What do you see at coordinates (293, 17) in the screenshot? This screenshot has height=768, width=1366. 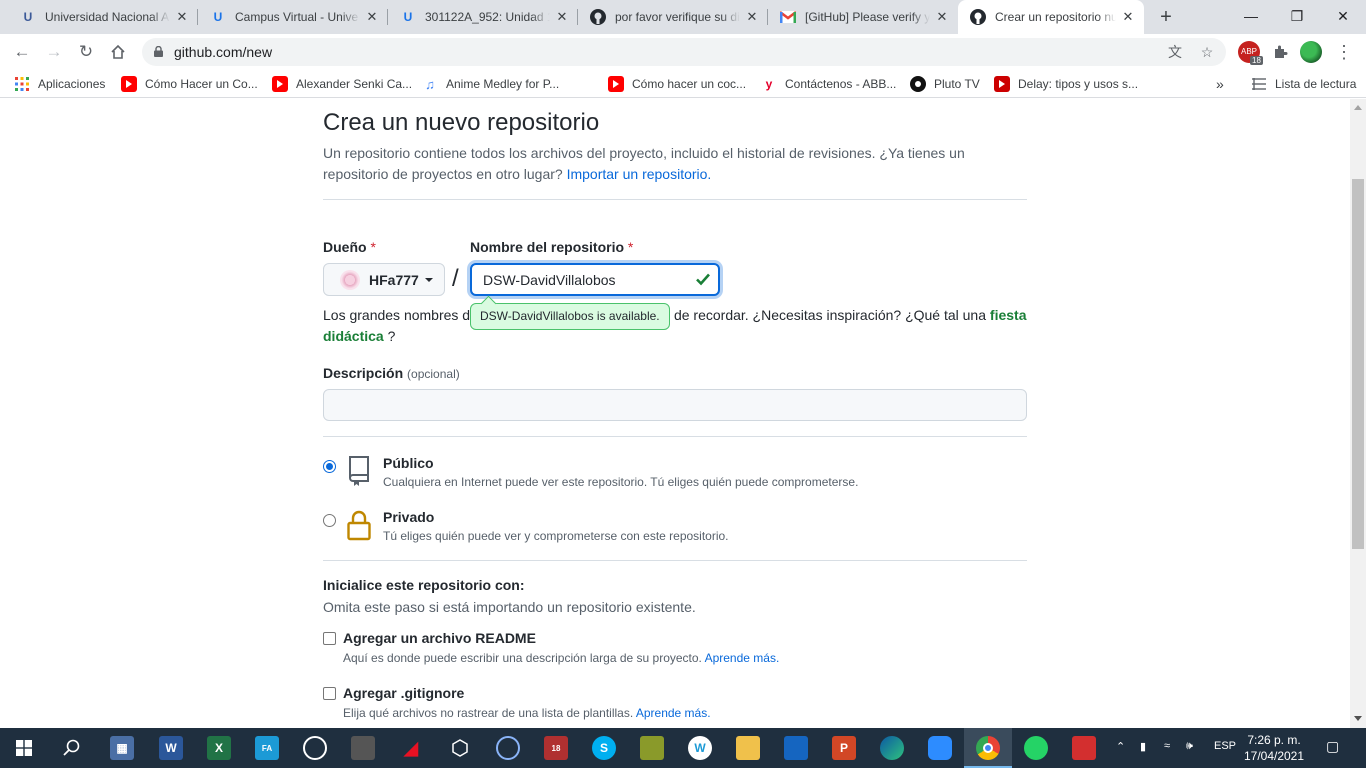 I see `browser-tab: U Campus Virtual - Unive ✕` at bounding box center [293, 17].